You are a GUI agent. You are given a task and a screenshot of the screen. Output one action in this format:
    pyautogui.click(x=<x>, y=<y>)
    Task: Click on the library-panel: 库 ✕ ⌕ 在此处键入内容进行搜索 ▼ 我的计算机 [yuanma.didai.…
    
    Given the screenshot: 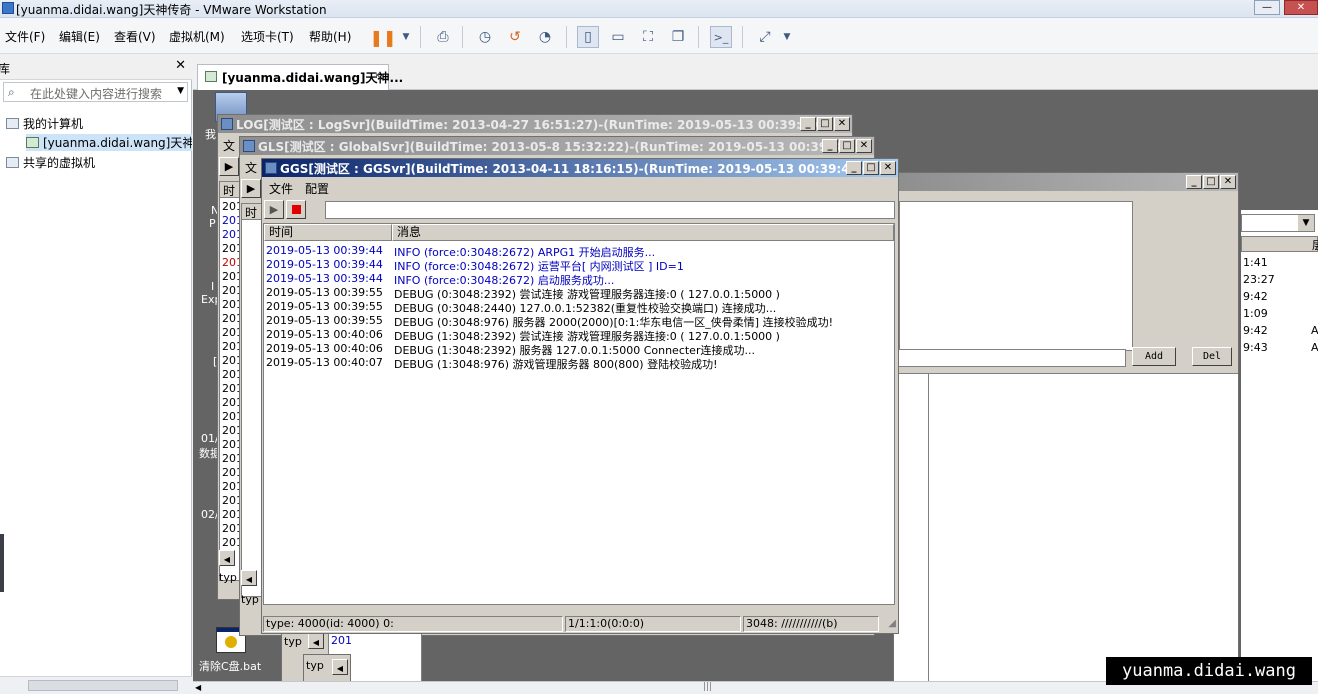 What is the action you would take?
    pyautogui.click(x=96, y=374)
    